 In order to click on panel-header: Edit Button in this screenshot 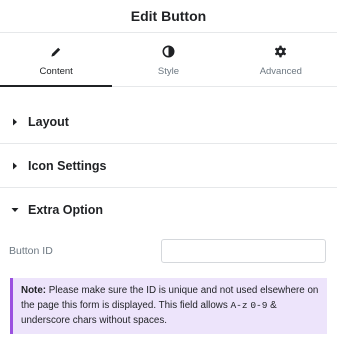, I will do `click(168, 16)`.